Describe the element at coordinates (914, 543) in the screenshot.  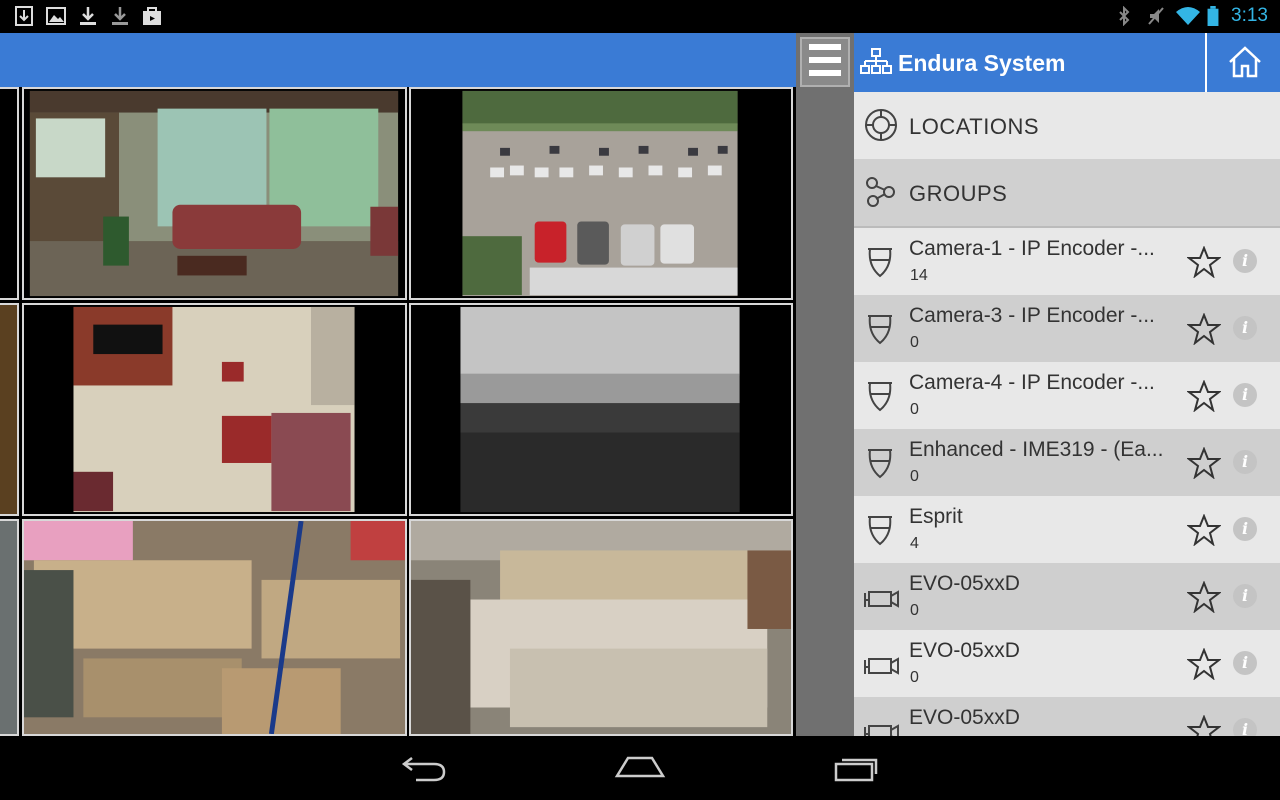
I see `camera-count: 4` at that location.